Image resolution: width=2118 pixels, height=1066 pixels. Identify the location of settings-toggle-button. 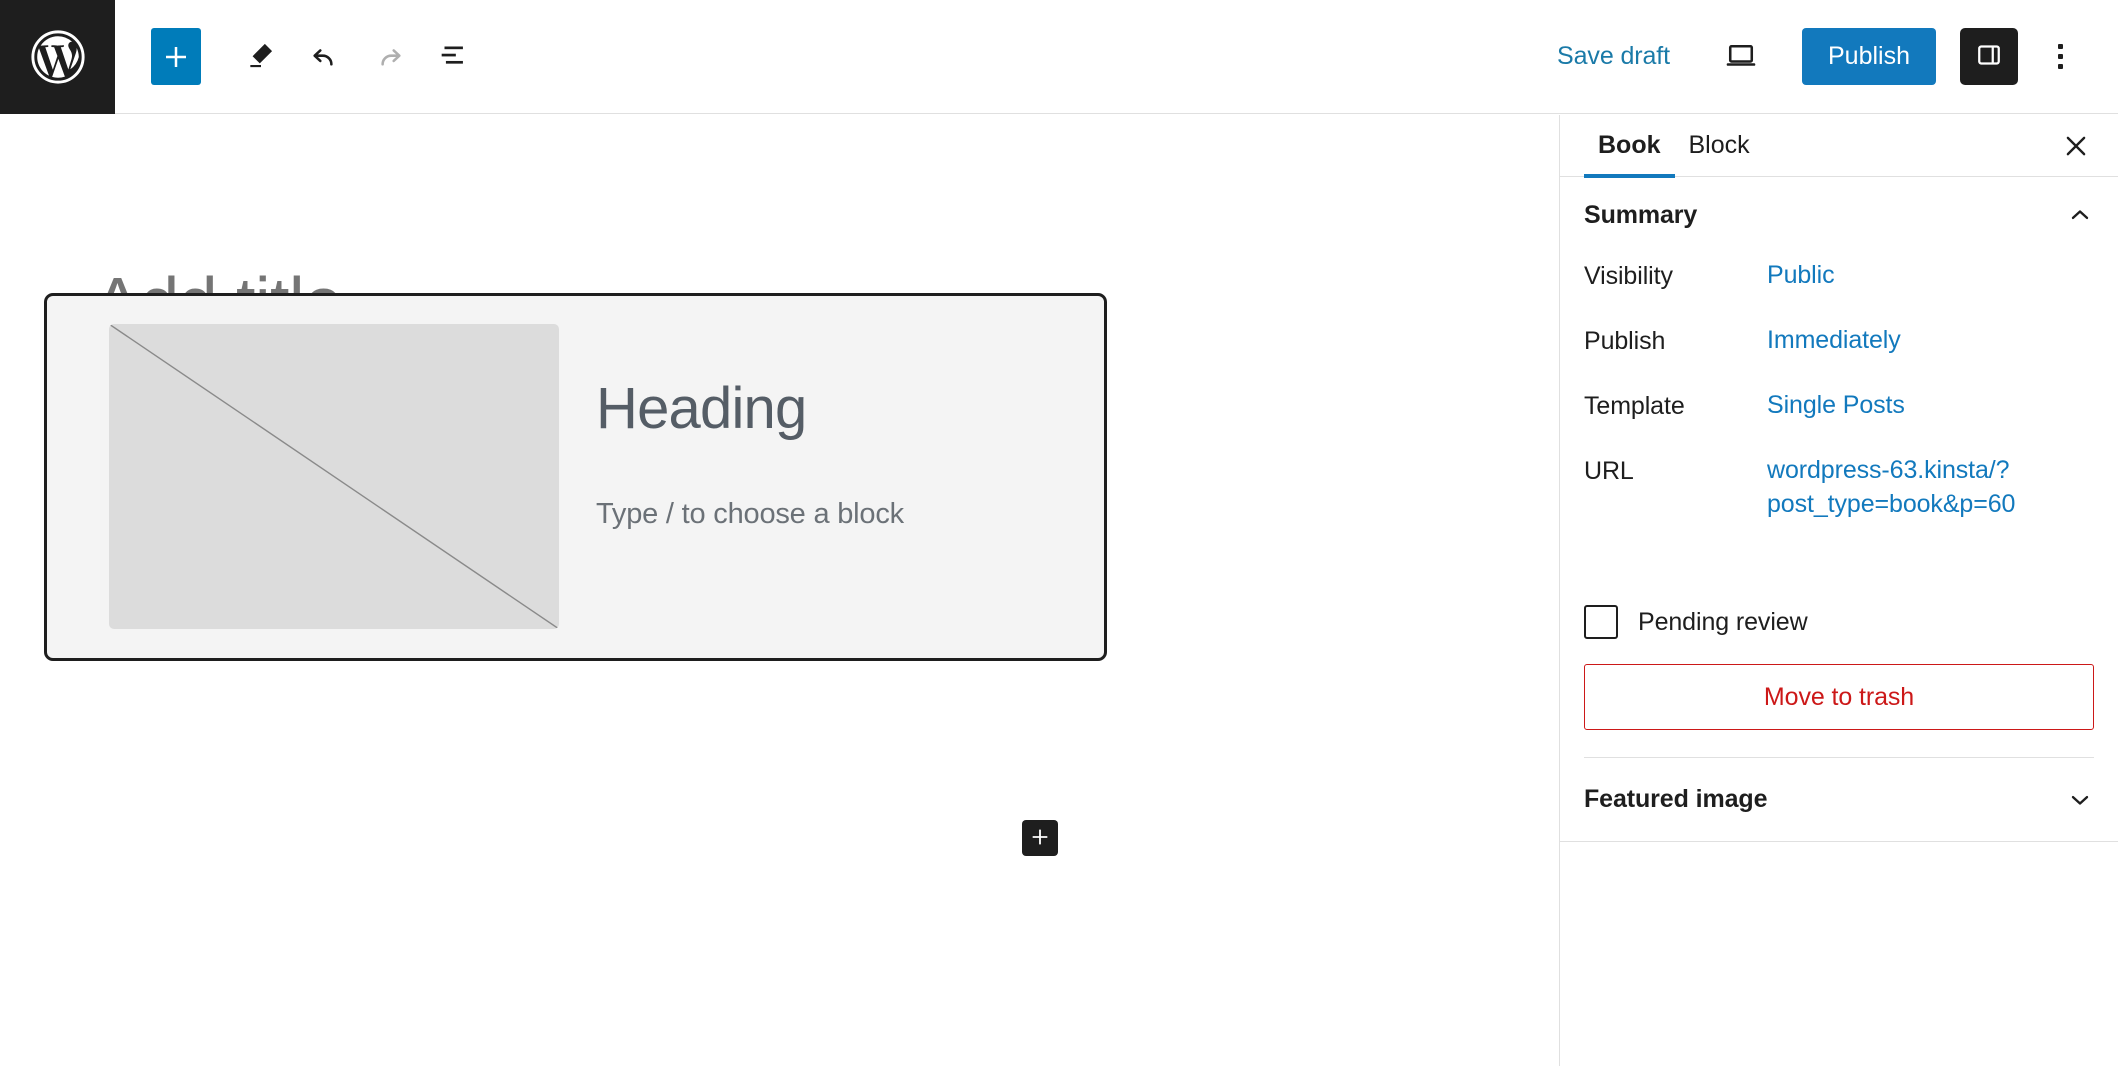
(1989, 56).